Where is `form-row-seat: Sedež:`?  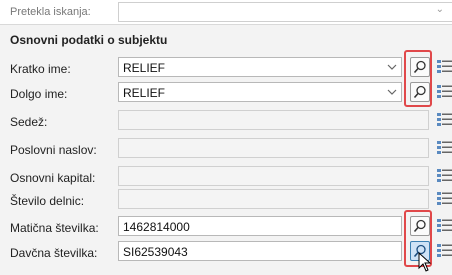
form-row-seat: Sedež: is located at coordinates (226, 121).